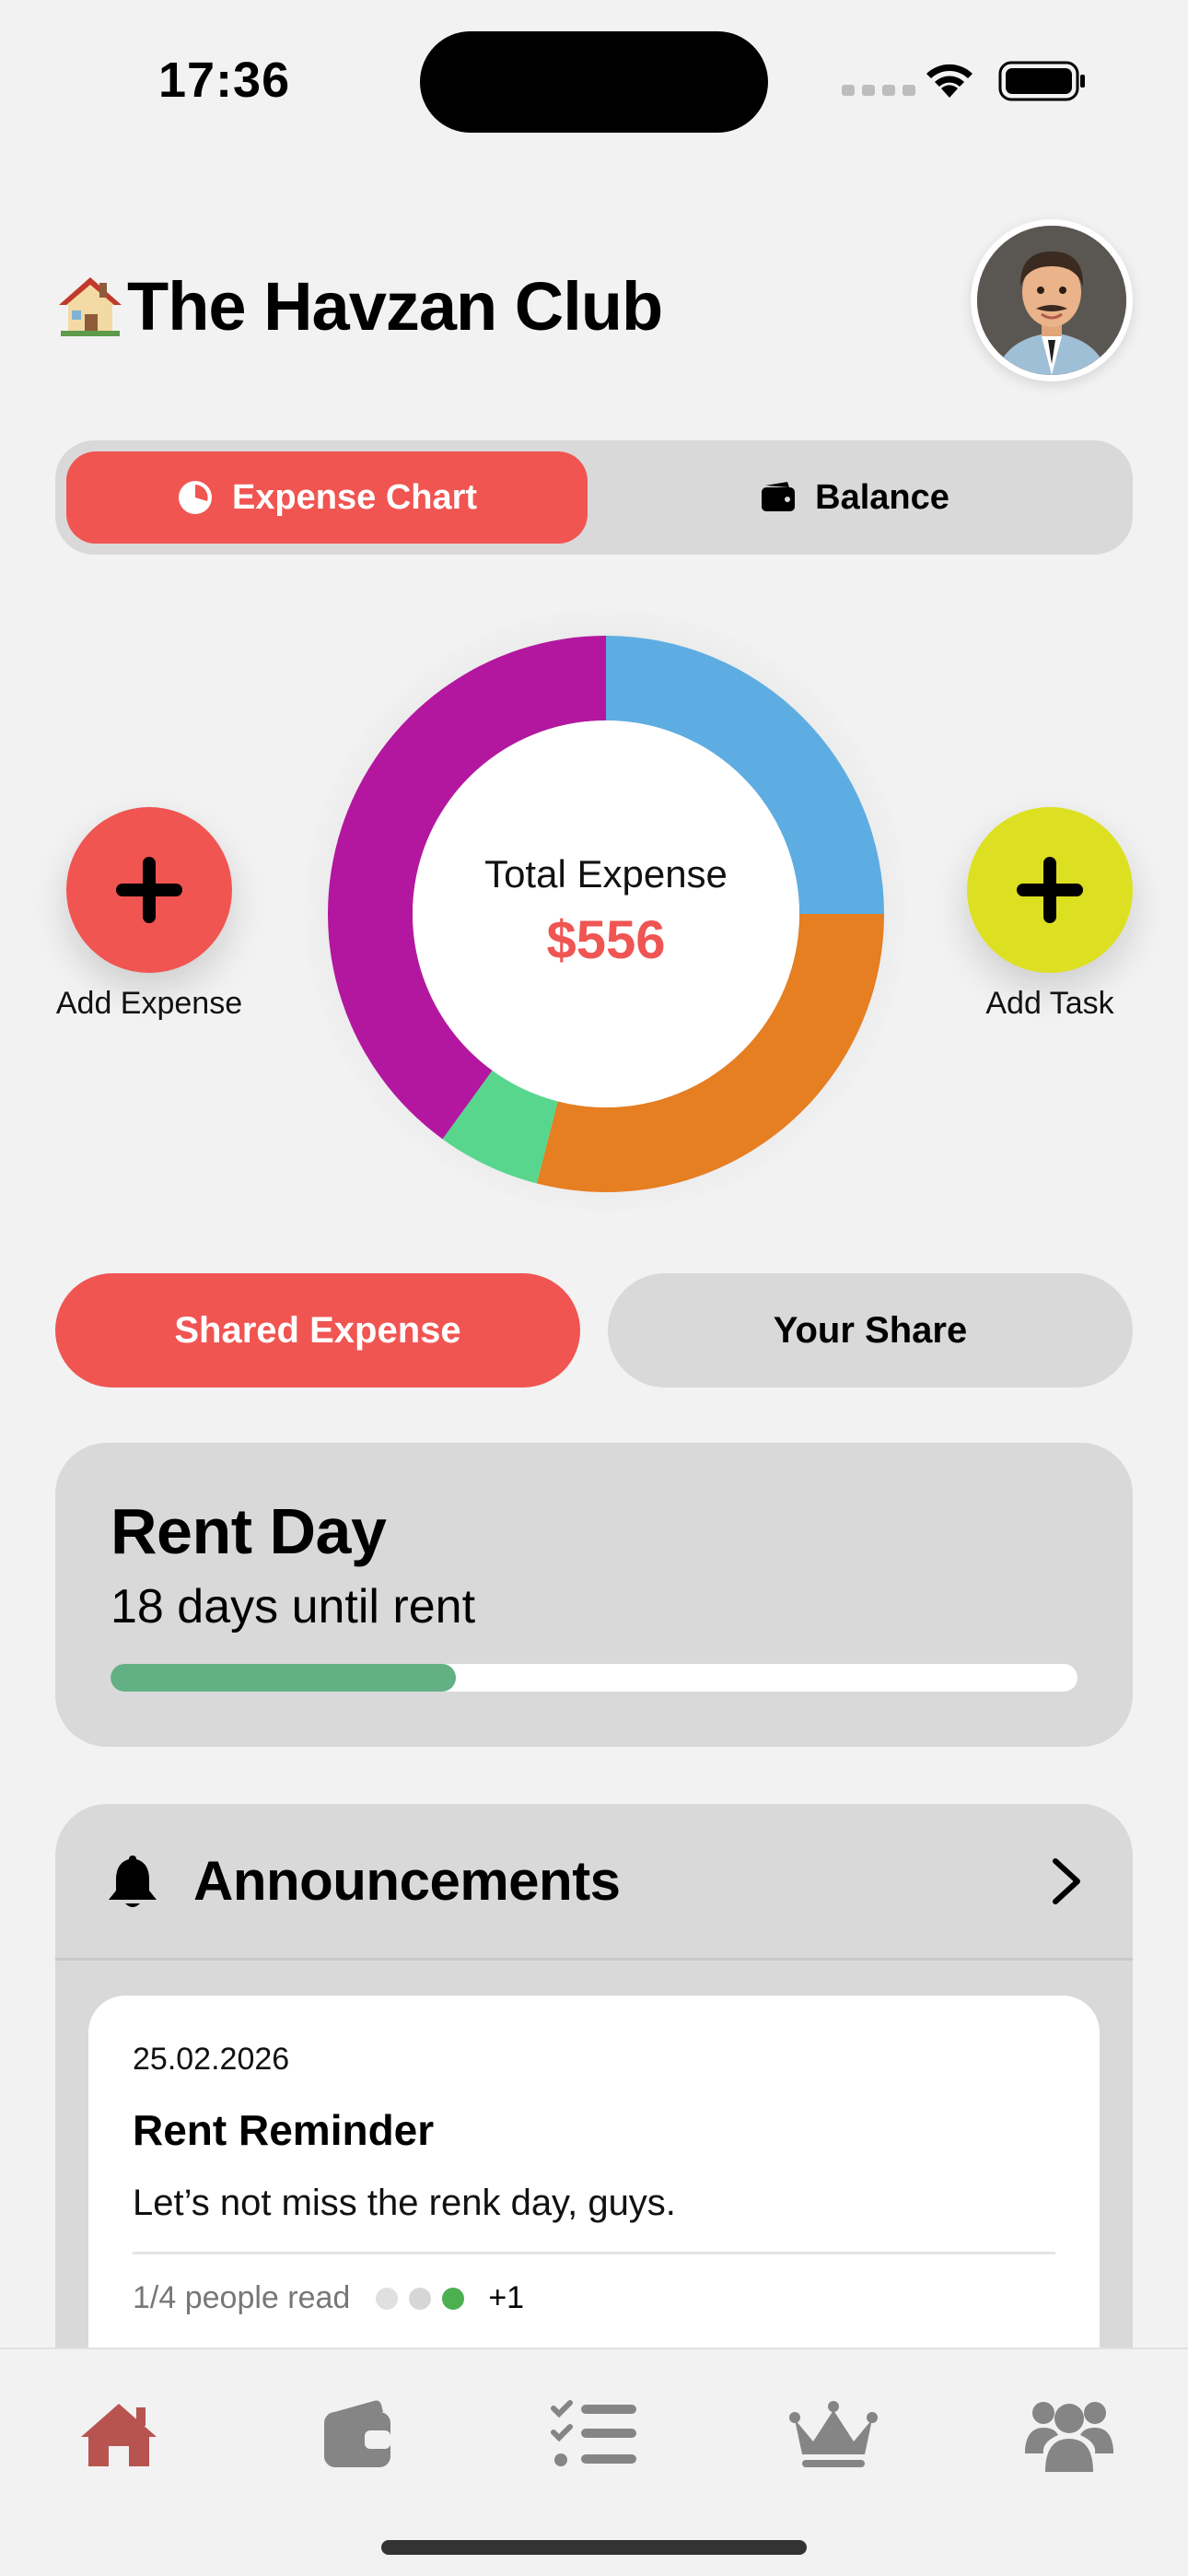 Image resolution: width=1188 pixels, height=2576 pixels. What do you see at coordinates (211, 2059) in the screenshot?
I see `announcement-date: 25.02.2026` at bounding box center [211, 2059].